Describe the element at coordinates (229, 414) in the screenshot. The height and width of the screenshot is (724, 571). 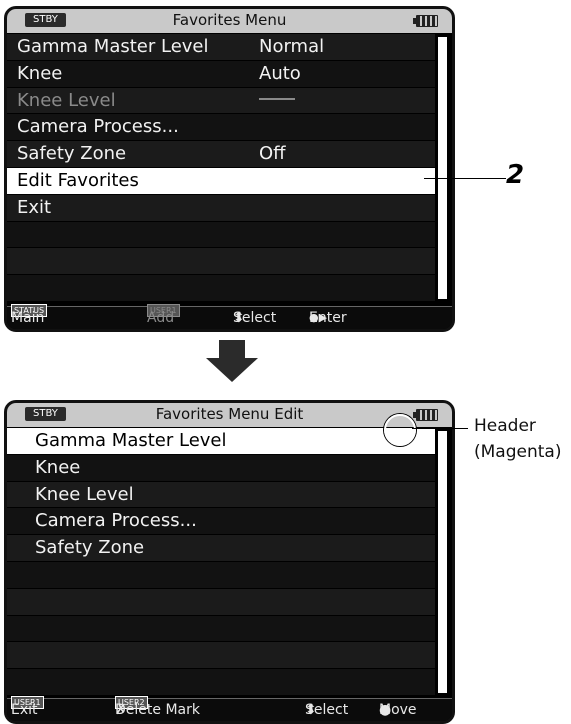
I see `menu-title: Favorites Menu Edit` at that location.